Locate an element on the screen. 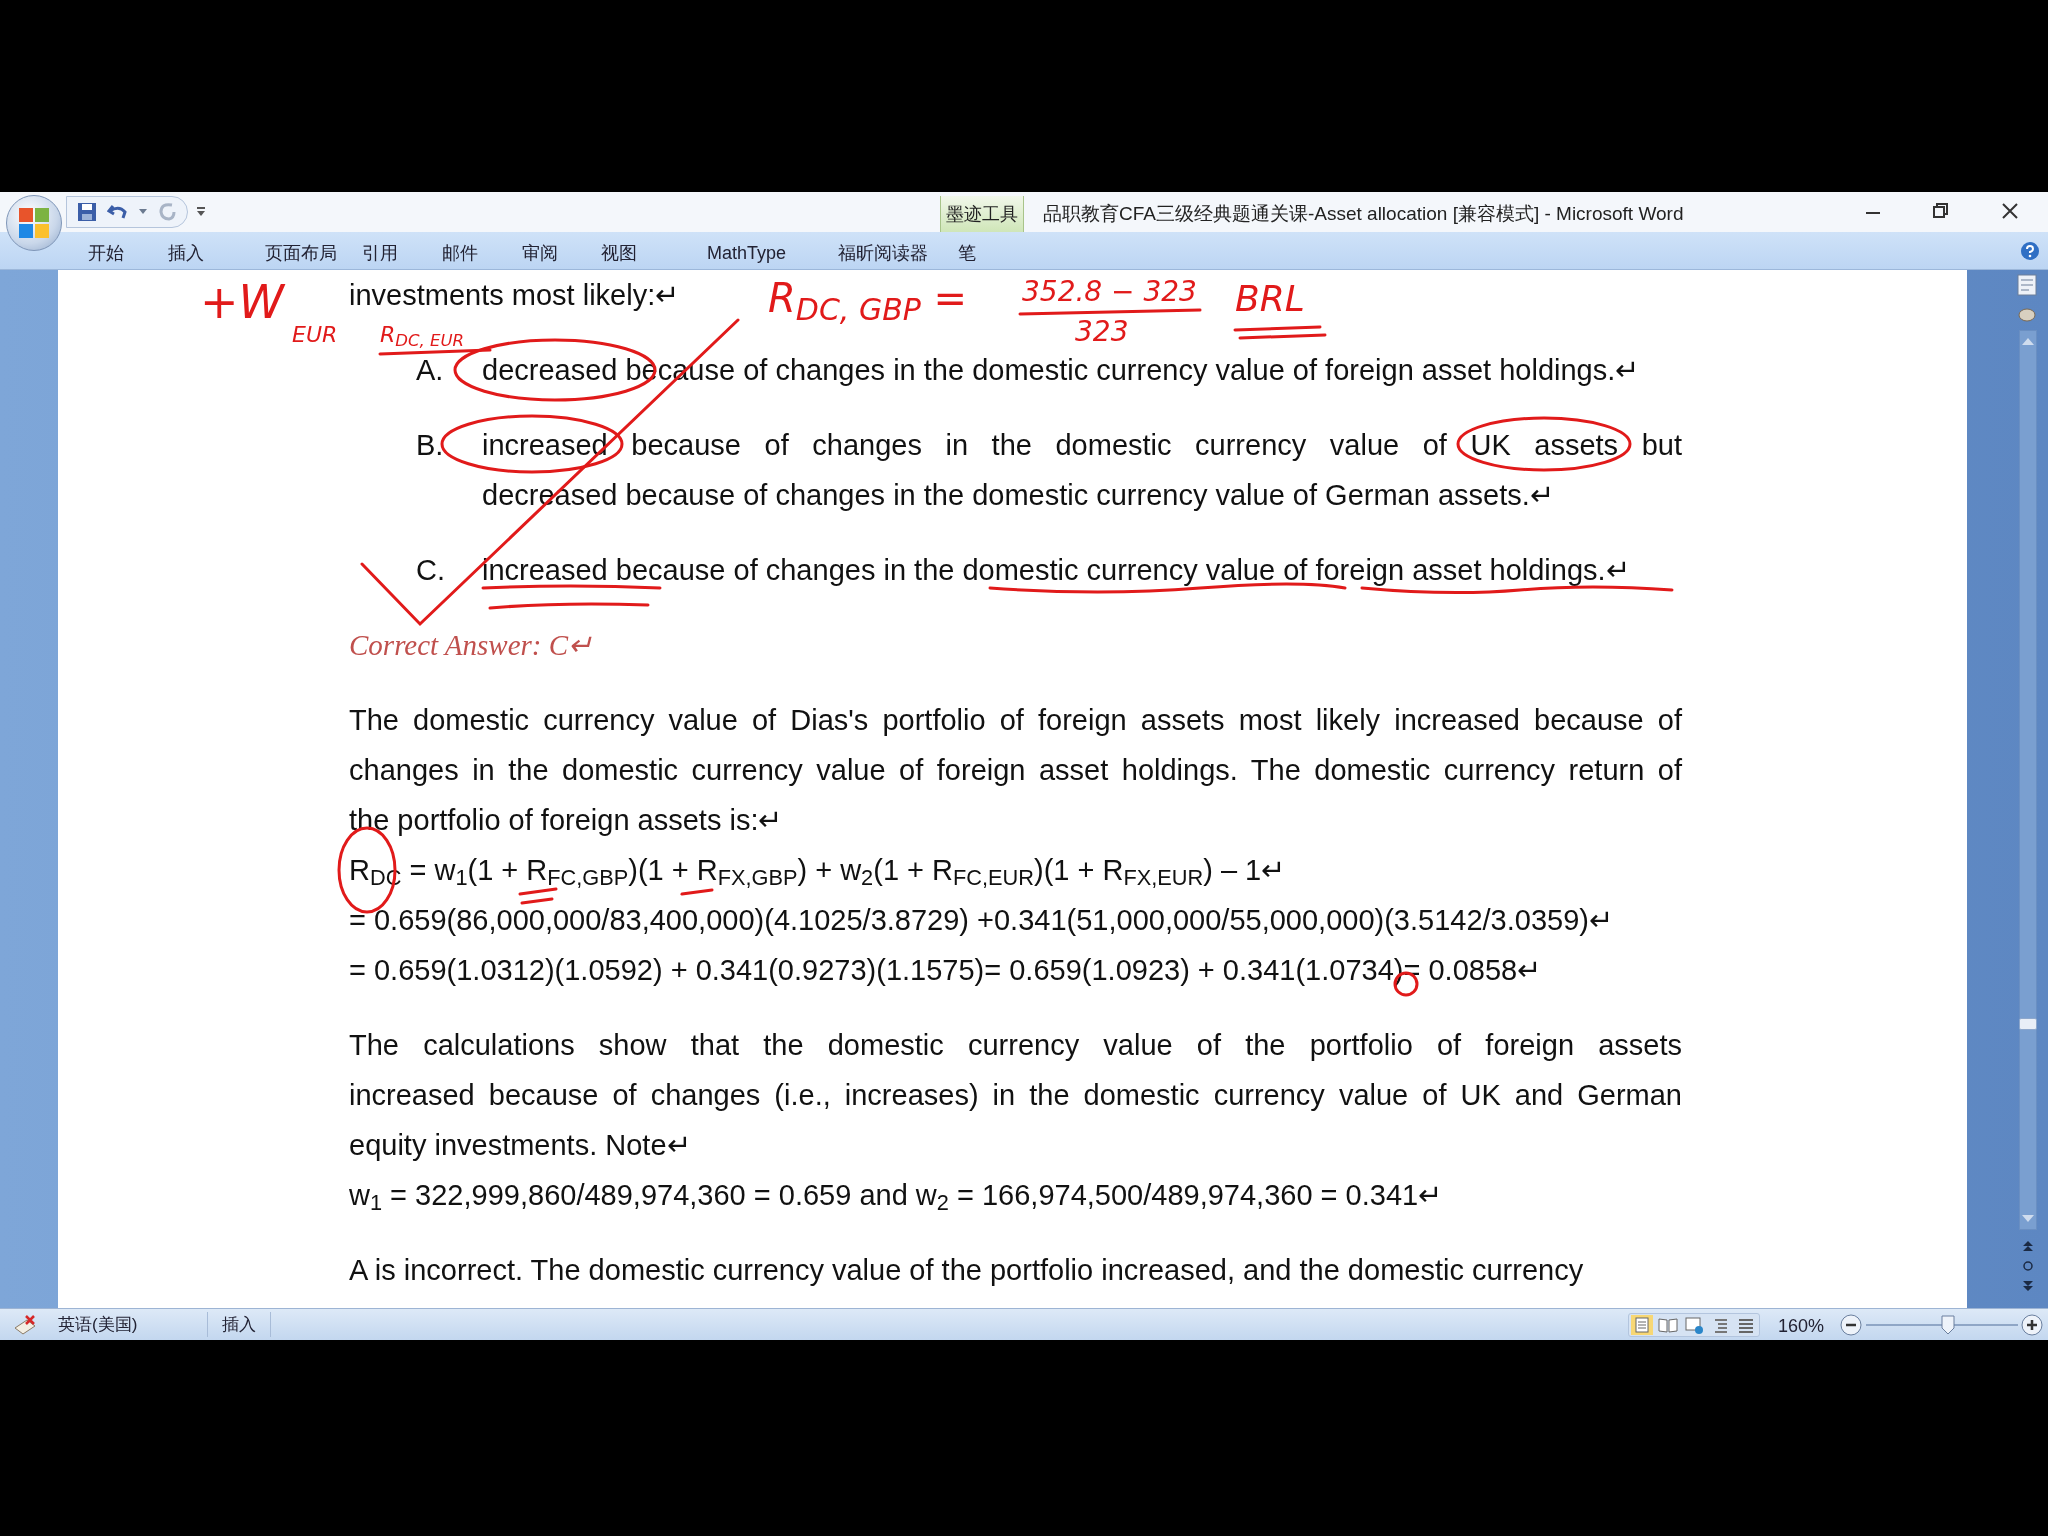 The height and width of the screenshot is (1536, 2048). option-label: C. is located at coordinates (430, 570).